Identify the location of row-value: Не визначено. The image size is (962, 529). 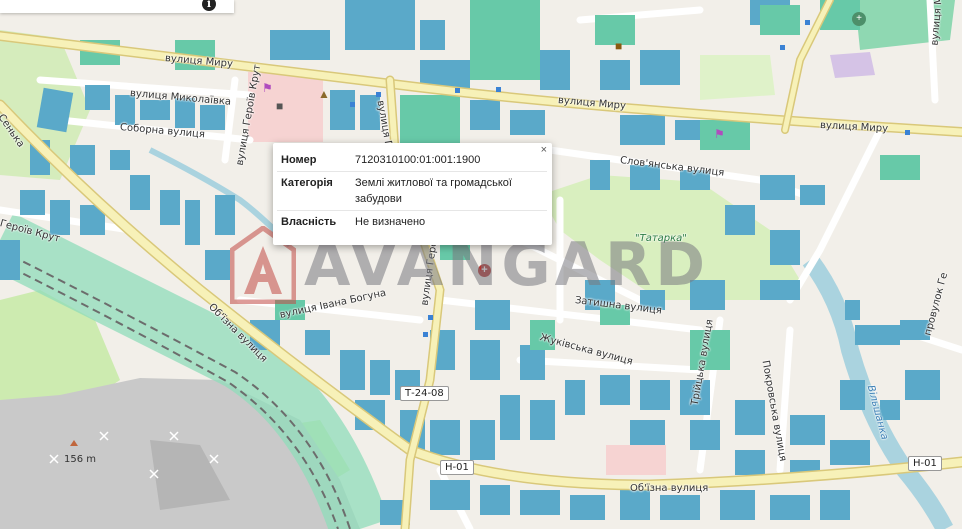
(390, 222).